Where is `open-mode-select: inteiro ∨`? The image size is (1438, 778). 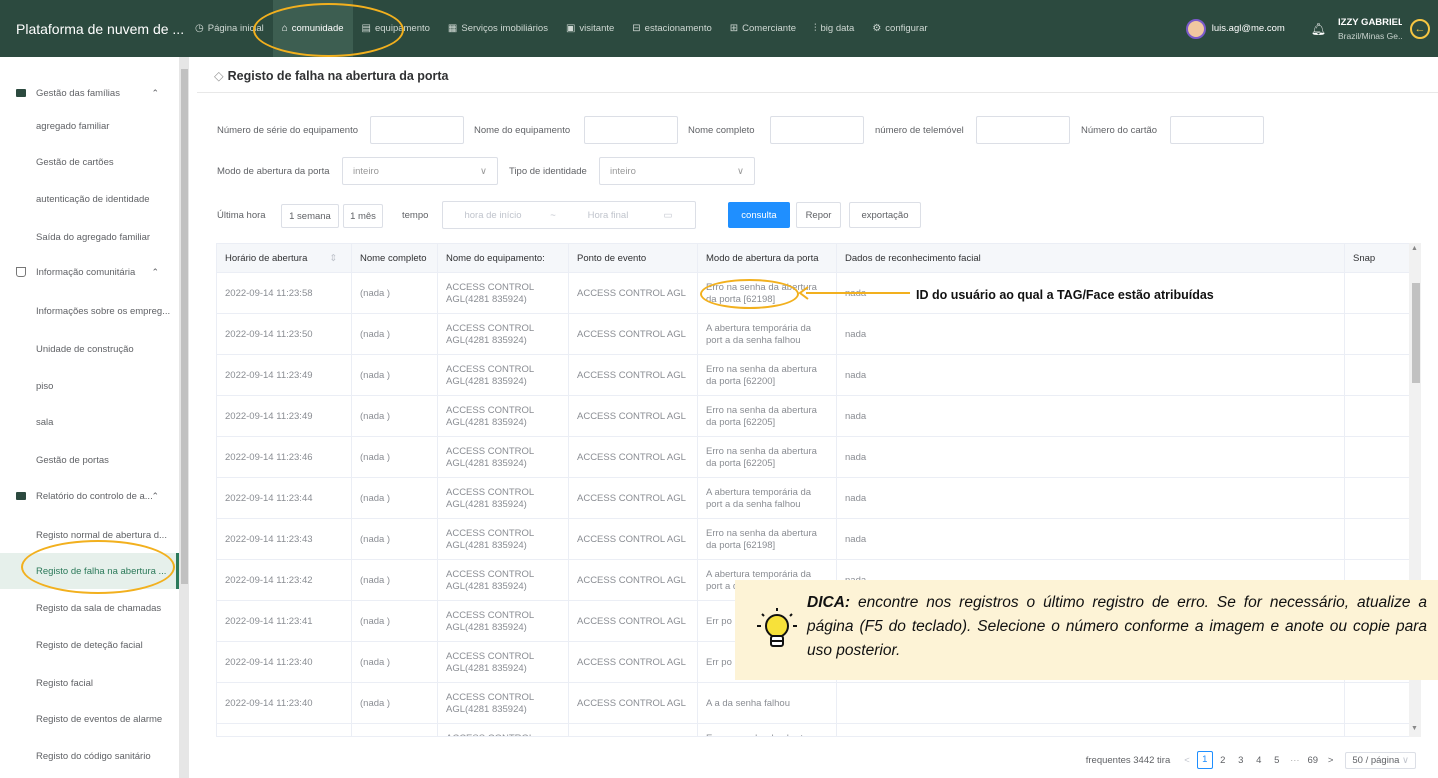 open-mode-select: inteiro ∨ is located at coordinates (420, 171).